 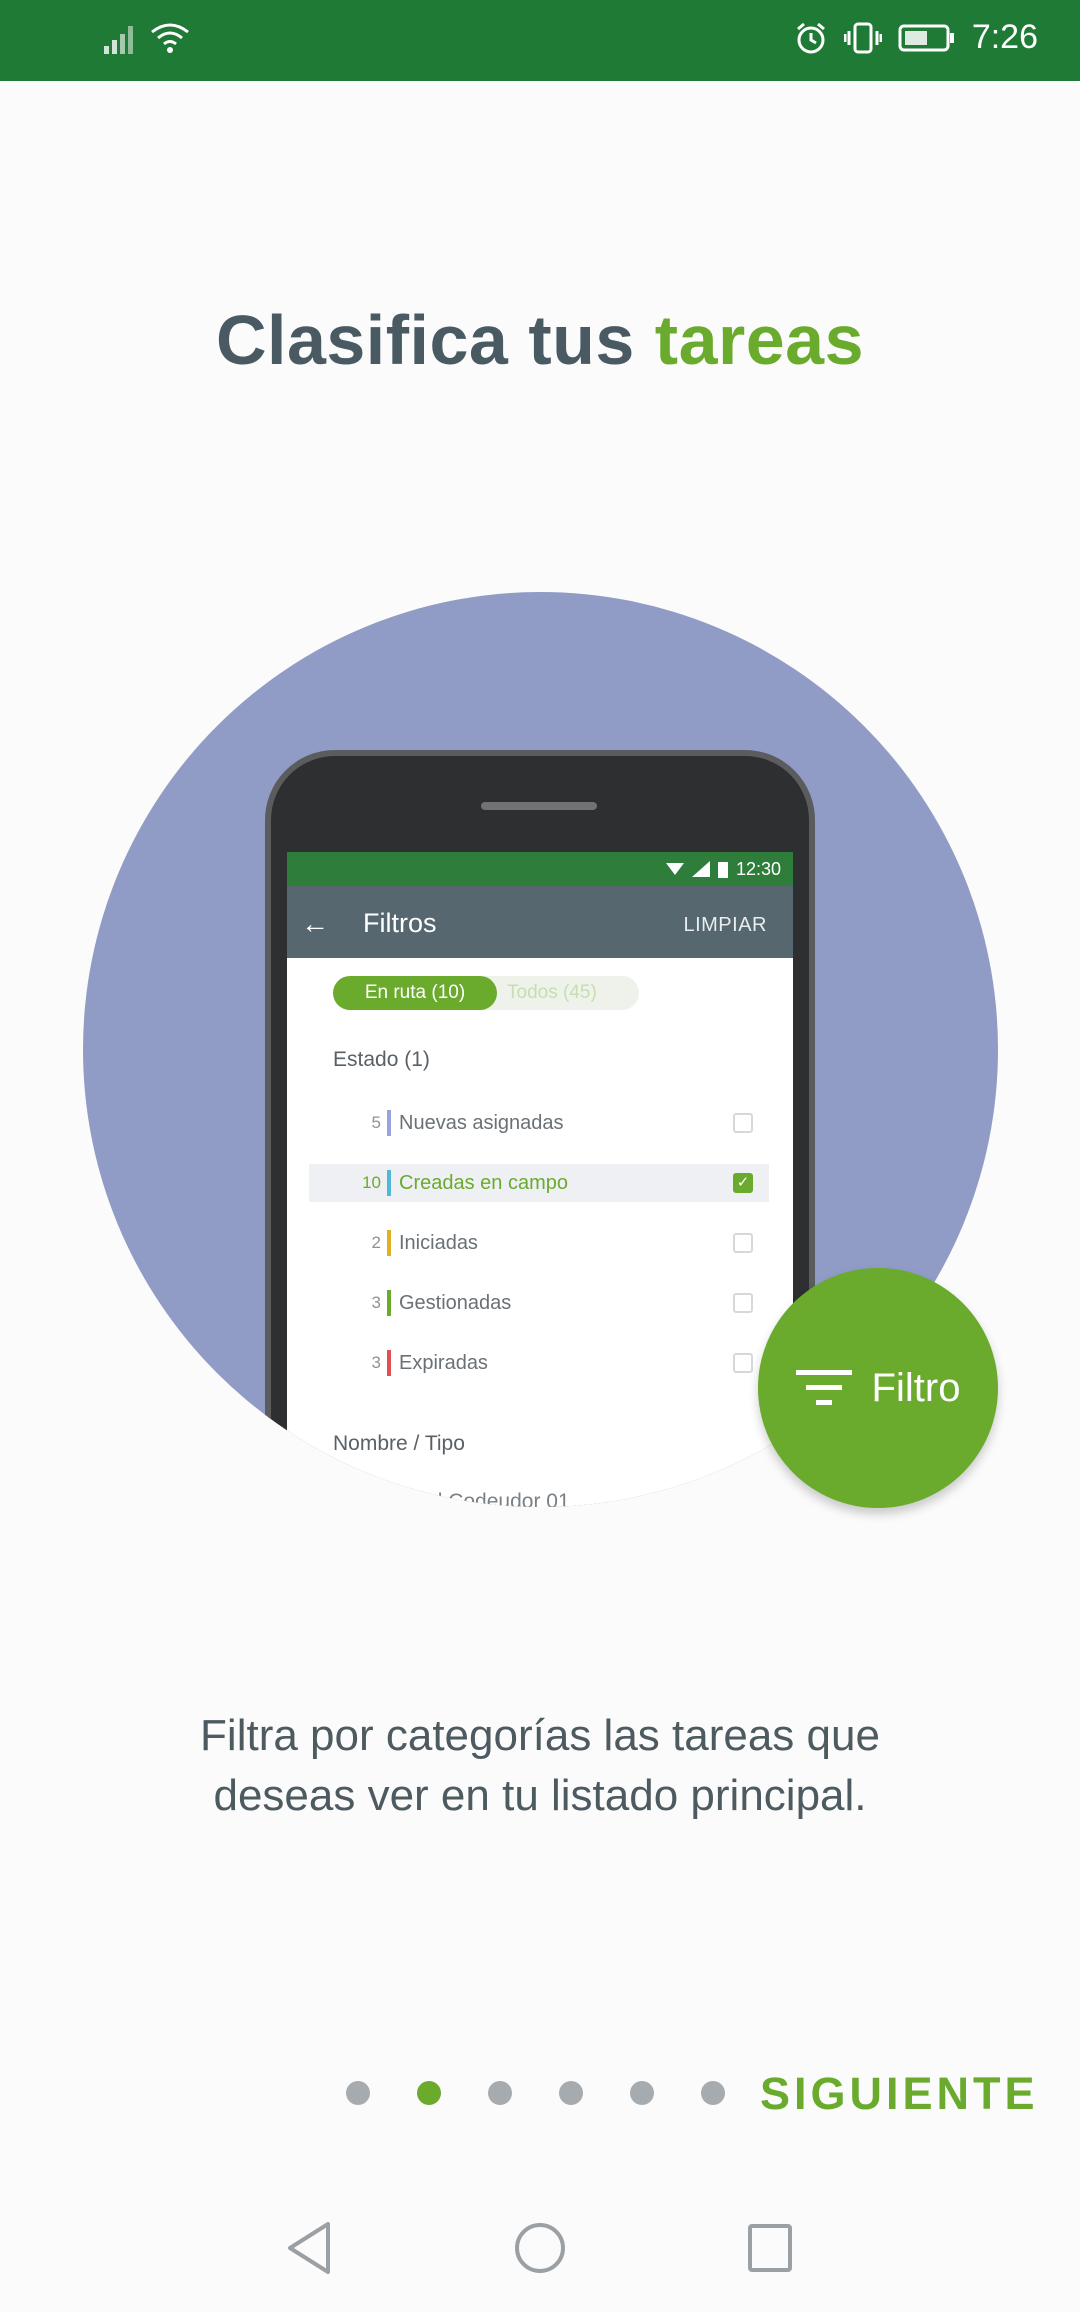 What do you see at coordinates (540, 2248) in the screenshot?
I see `home-icon` at bounding box center [540, 2248].